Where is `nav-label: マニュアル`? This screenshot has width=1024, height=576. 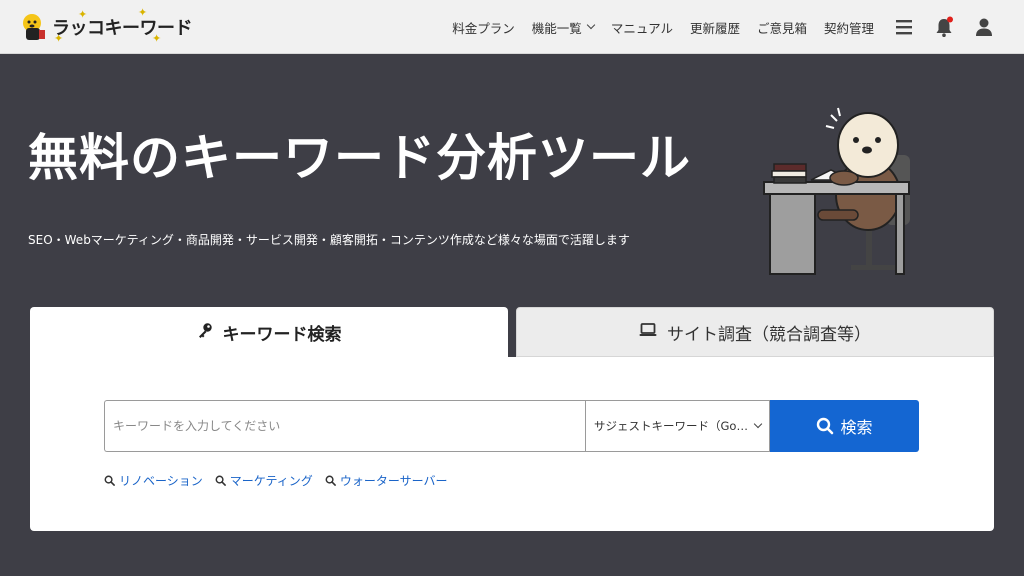
nav-label: マニュアル is located at coordinates (641, 28).